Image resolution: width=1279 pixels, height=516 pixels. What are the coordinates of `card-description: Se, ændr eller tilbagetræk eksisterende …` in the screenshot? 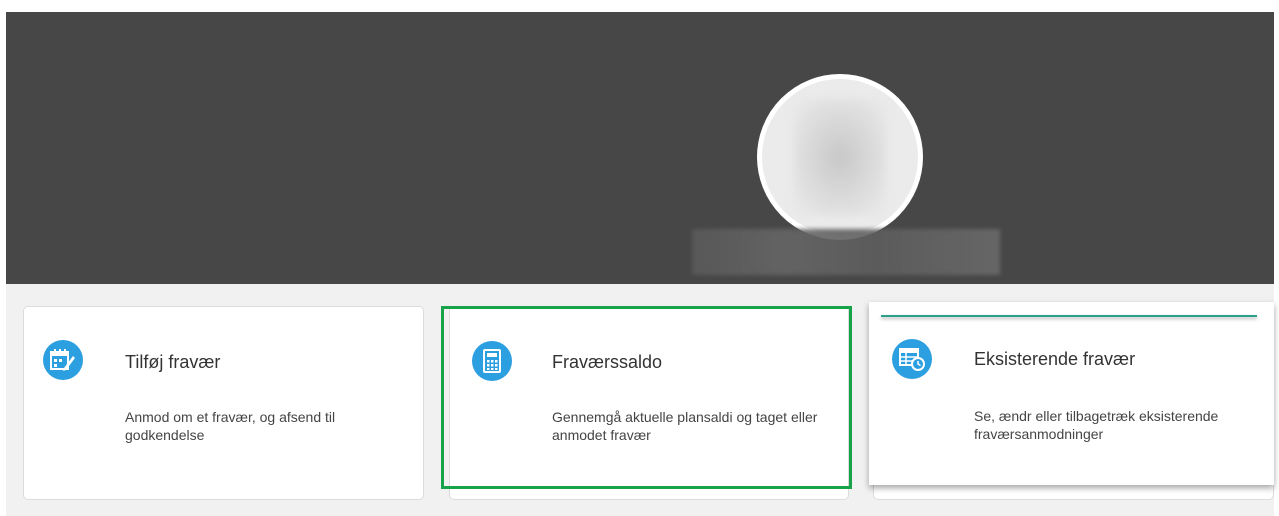 It's located at (1096, 425).